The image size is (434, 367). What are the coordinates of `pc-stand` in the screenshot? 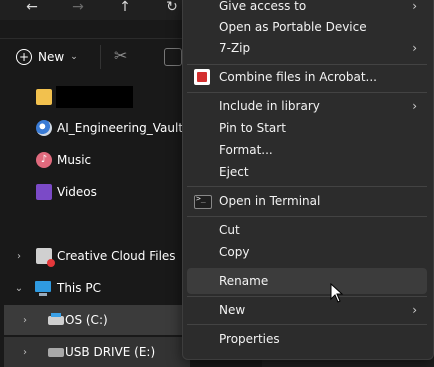 It's located at (43, 294).